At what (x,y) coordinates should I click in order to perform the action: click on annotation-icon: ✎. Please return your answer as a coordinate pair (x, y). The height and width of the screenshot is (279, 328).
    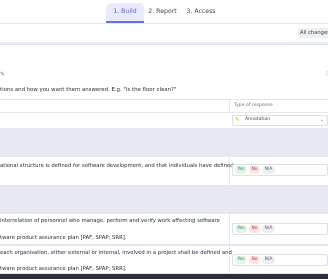
    Looking at the image, I should click on (237, 120).